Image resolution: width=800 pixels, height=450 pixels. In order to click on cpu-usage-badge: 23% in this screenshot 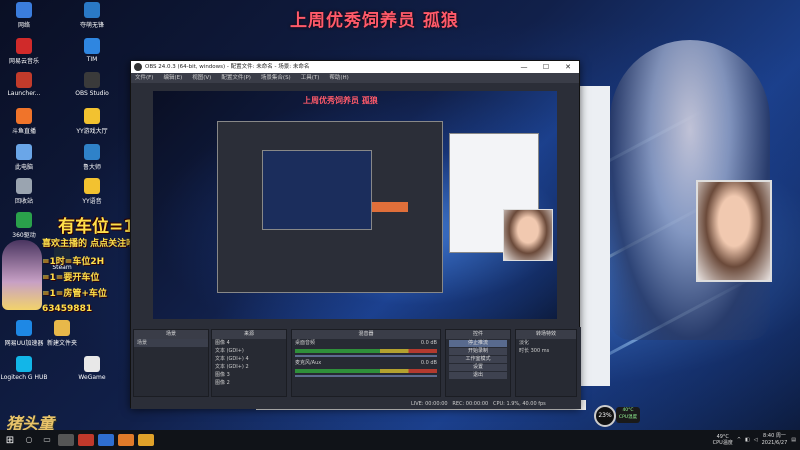, I will do `click(605, 416)`.